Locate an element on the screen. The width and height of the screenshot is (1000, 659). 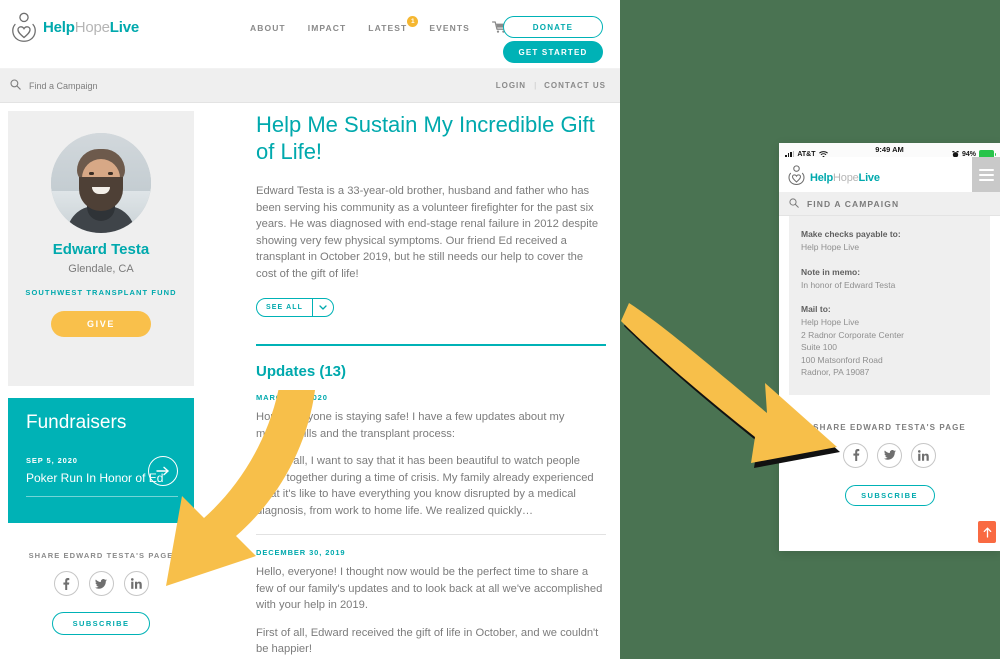
mobile-site-logo: HelpHopeLive is located at coordinates (833, 177).